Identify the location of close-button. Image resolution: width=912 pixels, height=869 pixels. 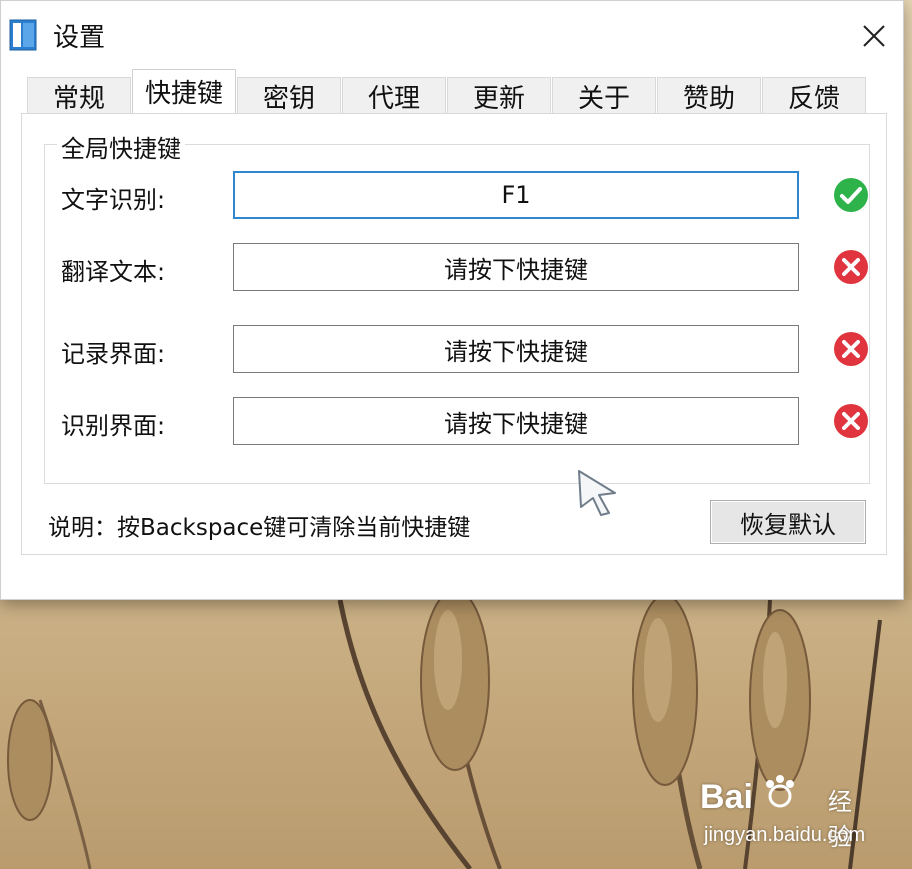
(874, 36).